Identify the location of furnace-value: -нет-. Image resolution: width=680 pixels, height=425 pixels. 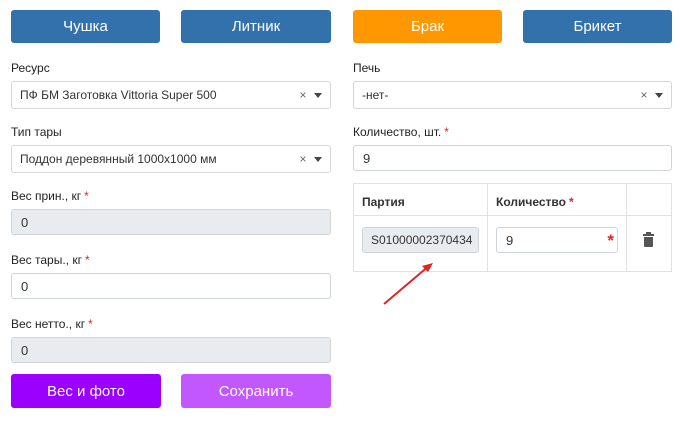
(375, 95).